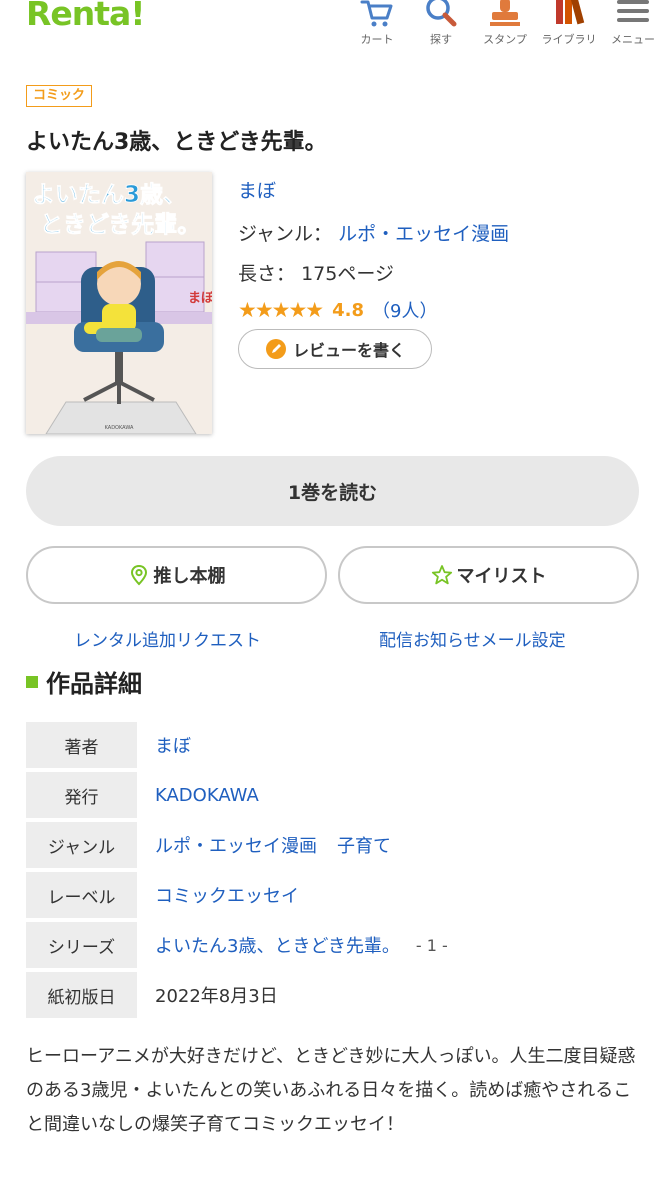 The image size is (665, 1200). Describe the element at coordinates (81, 945) in the screenshot. I see `detail-label: シリーズ` at that location.